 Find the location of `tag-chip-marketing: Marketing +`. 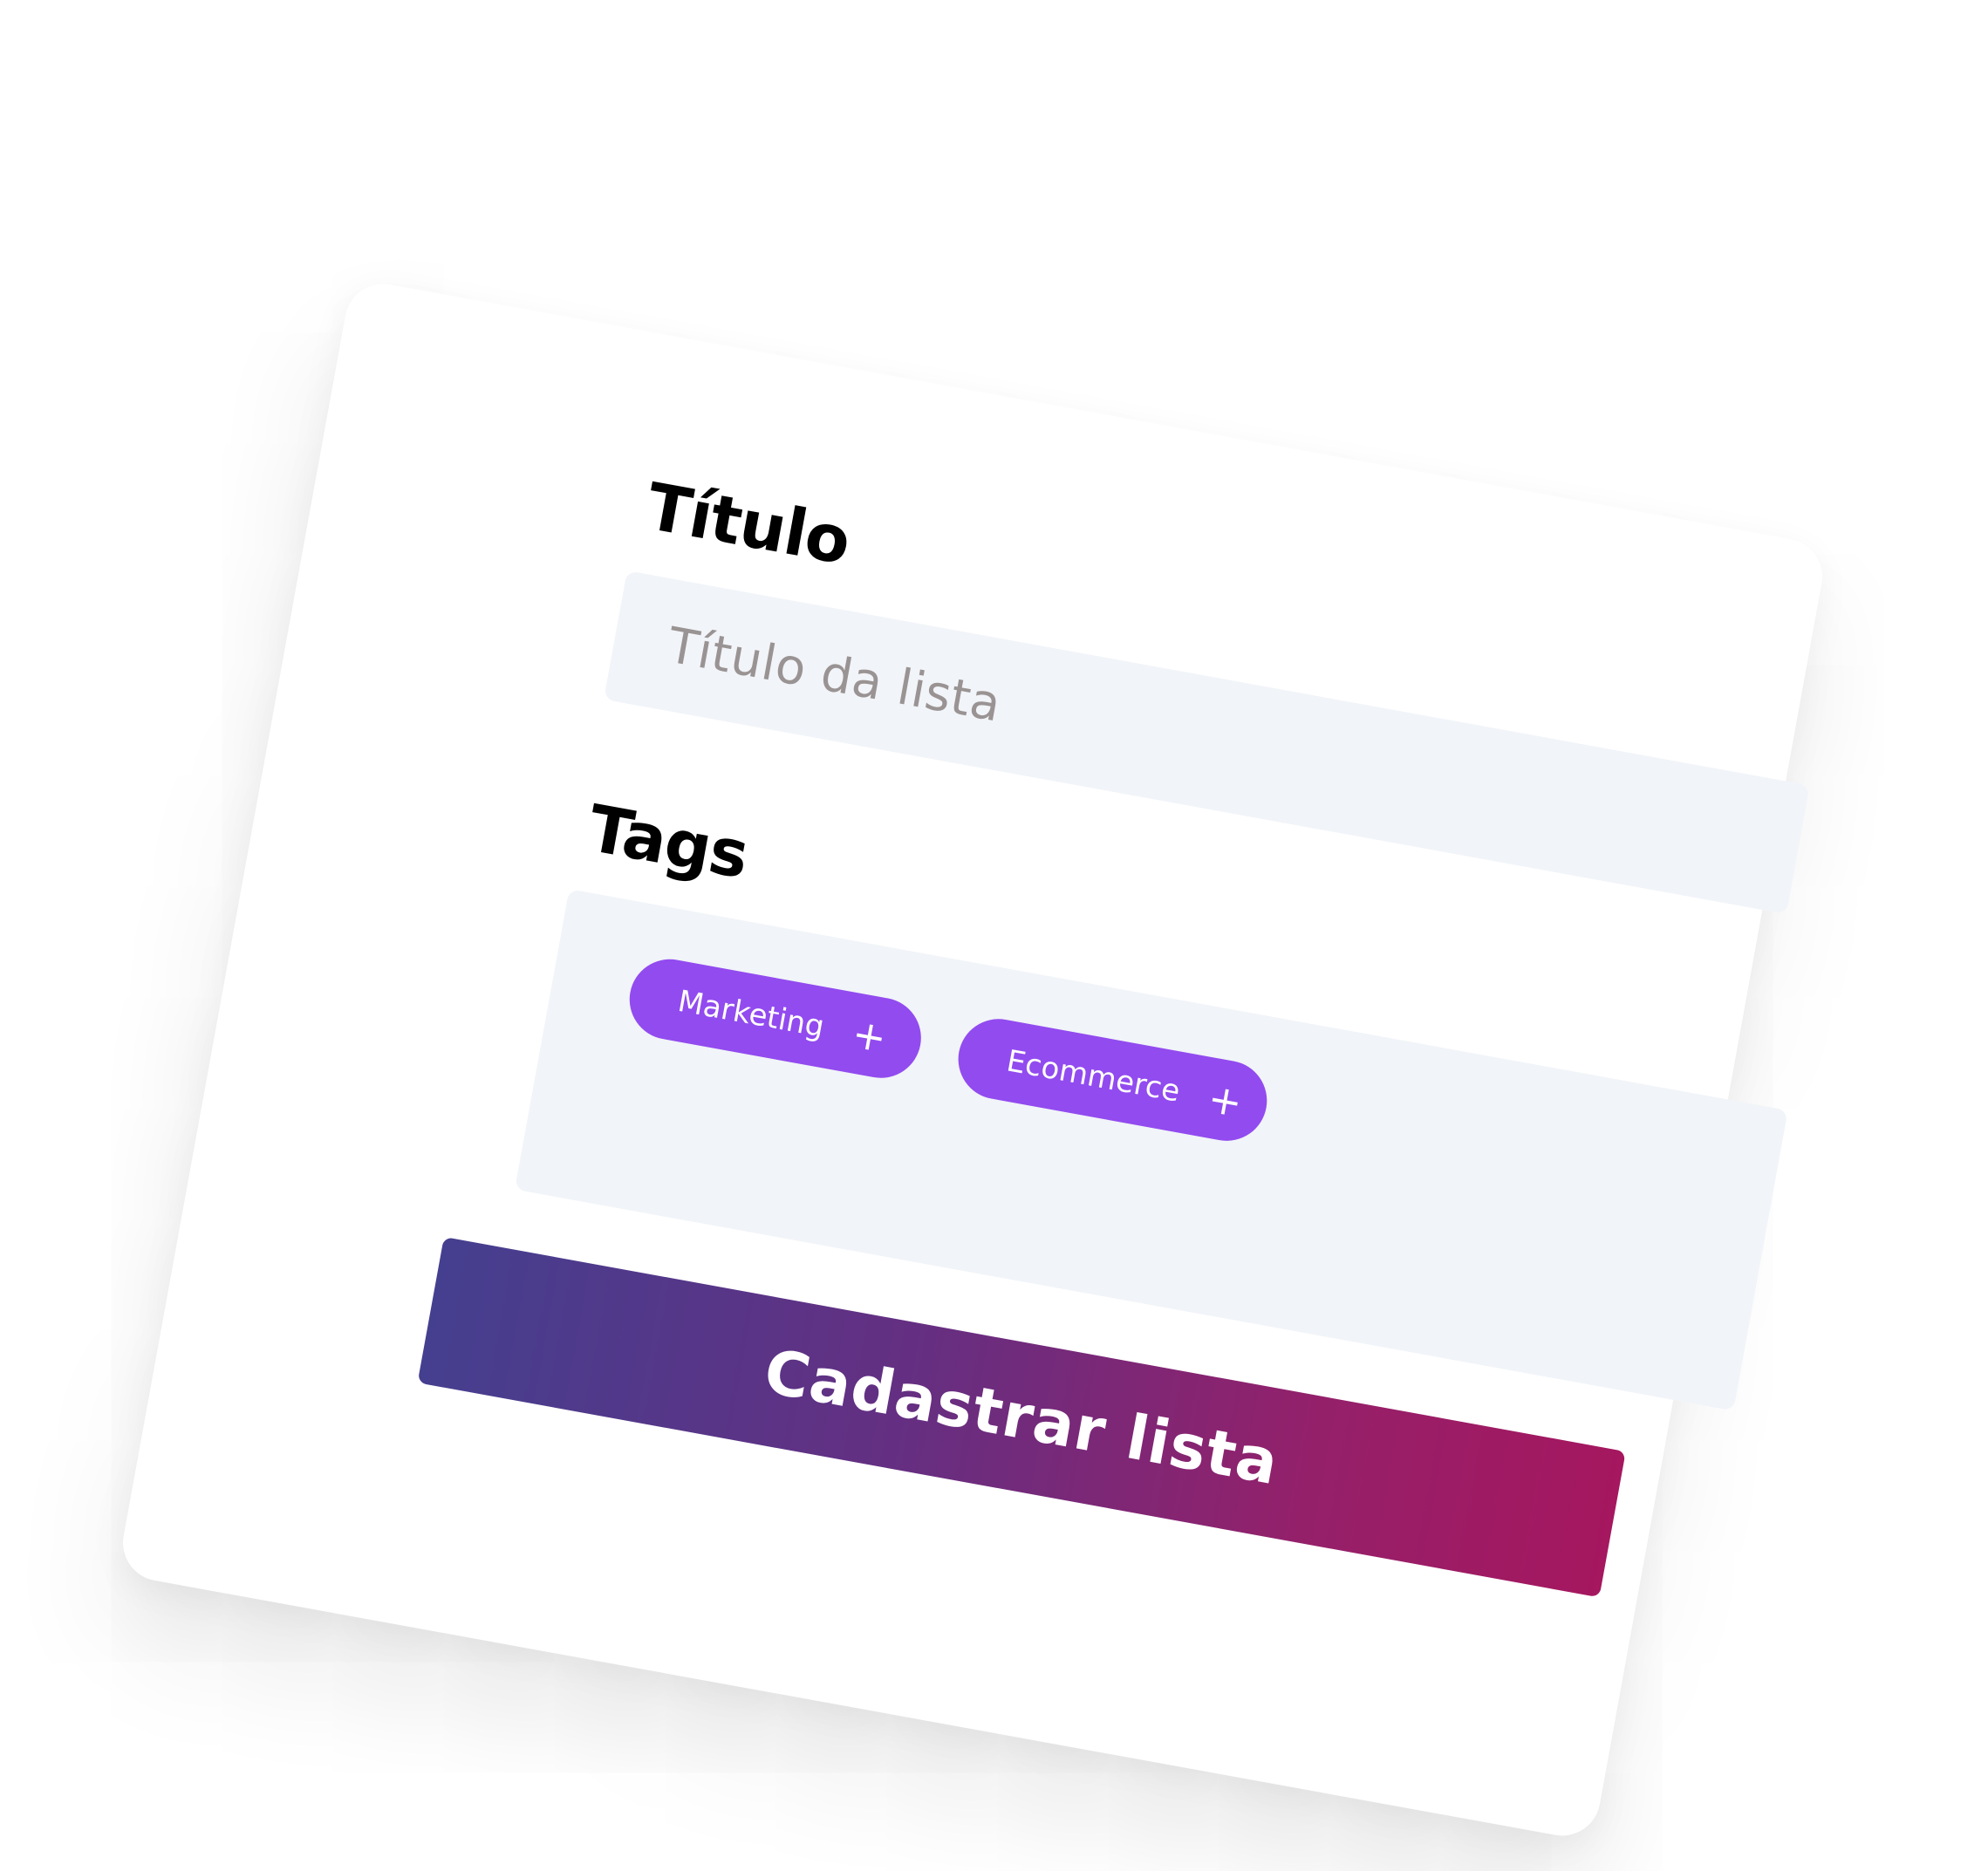

tag-chip-marketing: Marketing + is located at coordinates (775, 1019).